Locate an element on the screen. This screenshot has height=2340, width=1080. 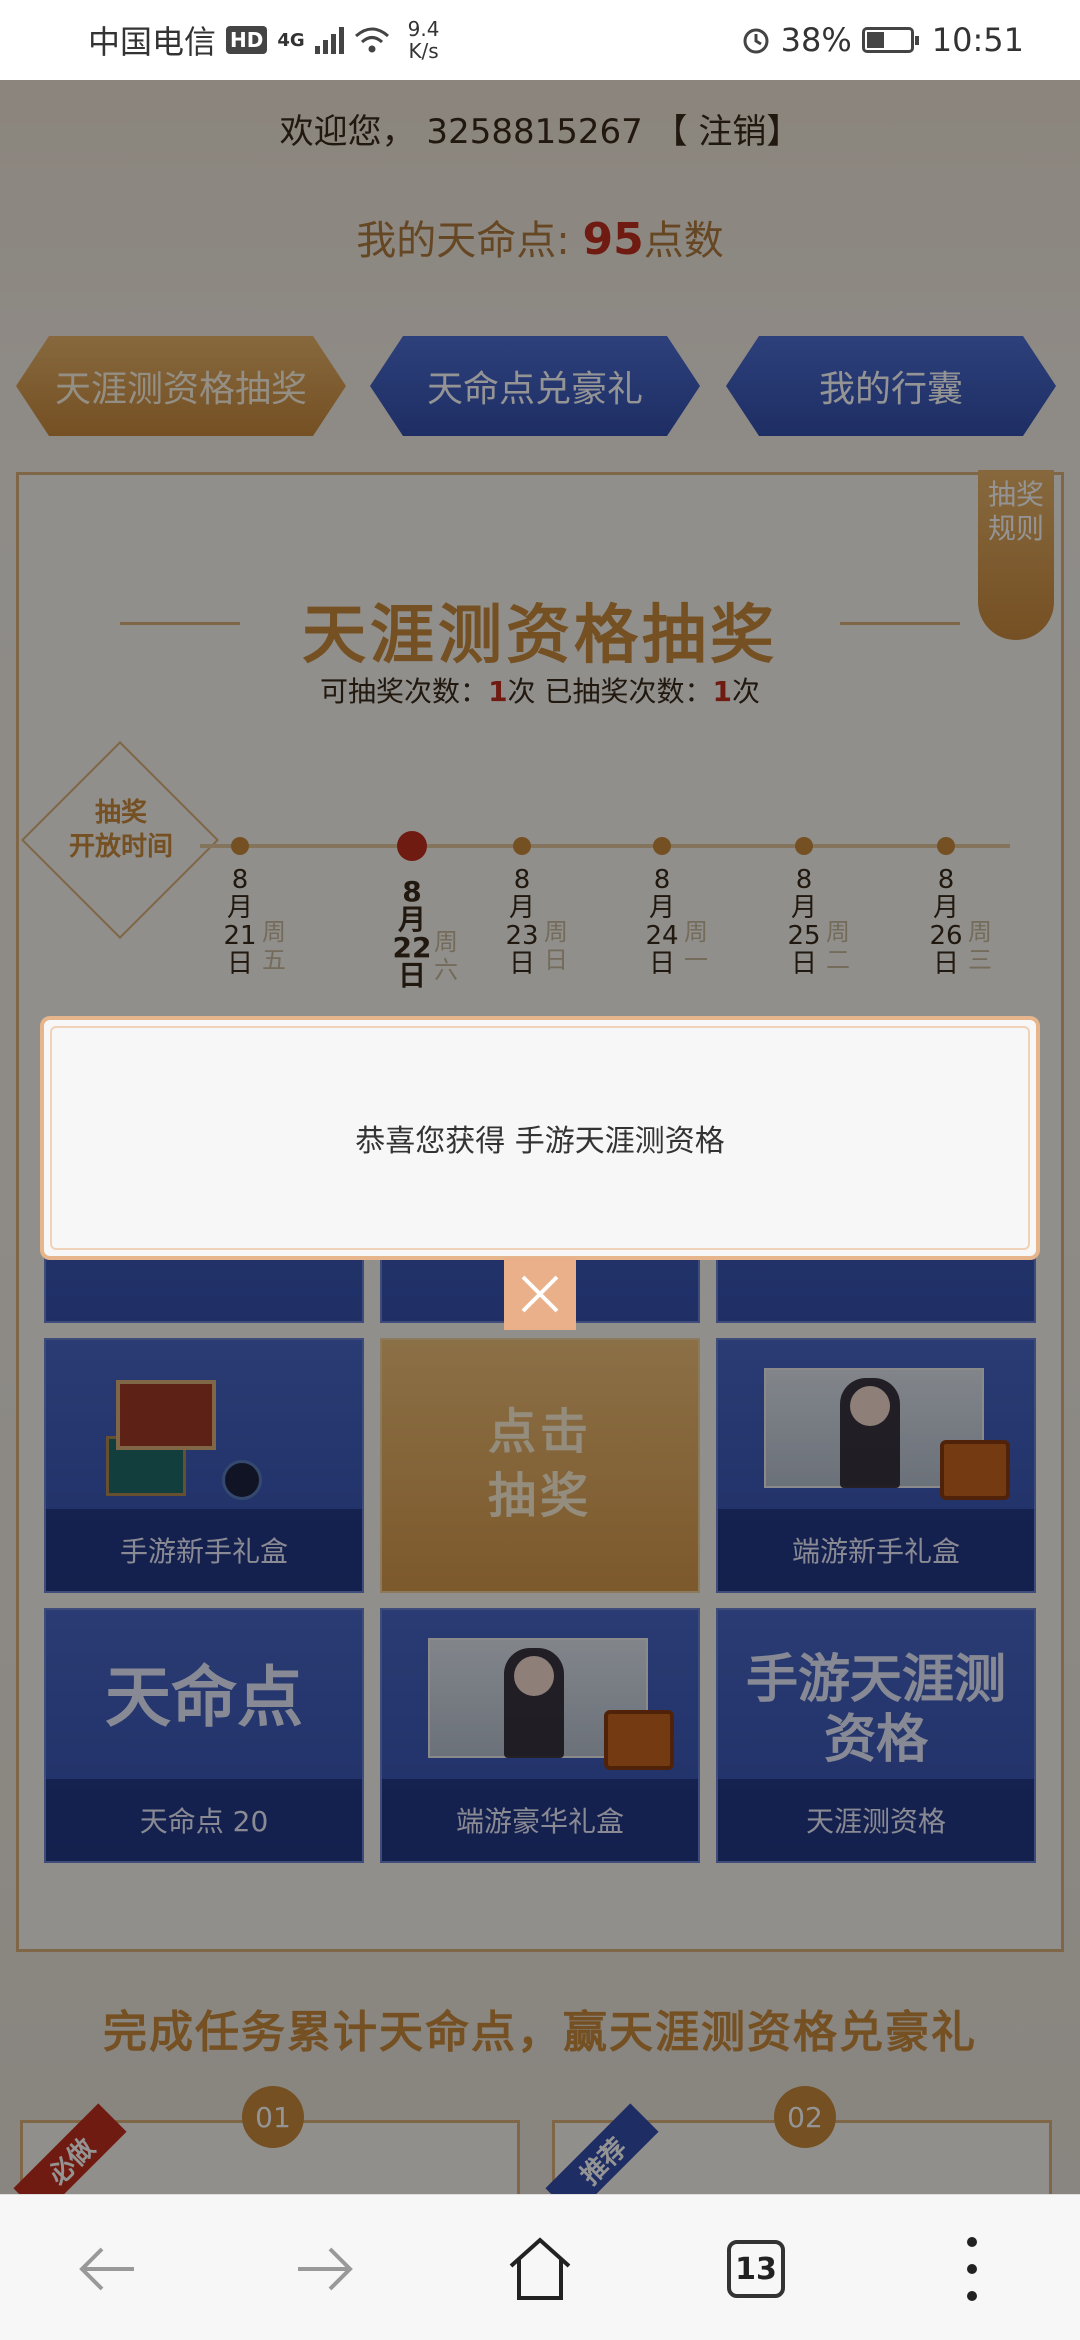
hd-badge: HD is located at coordinates (247, 40).